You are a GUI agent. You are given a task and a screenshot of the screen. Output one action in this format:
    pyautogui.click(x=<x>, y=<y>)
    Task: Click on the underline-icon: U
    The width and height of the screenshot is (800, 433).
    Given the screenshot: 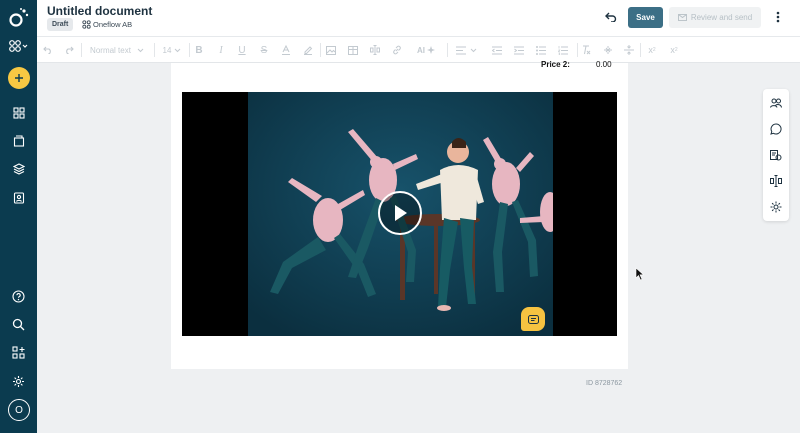 What is the action you would take?
    pyautogui.click(x=242, y=50)
    